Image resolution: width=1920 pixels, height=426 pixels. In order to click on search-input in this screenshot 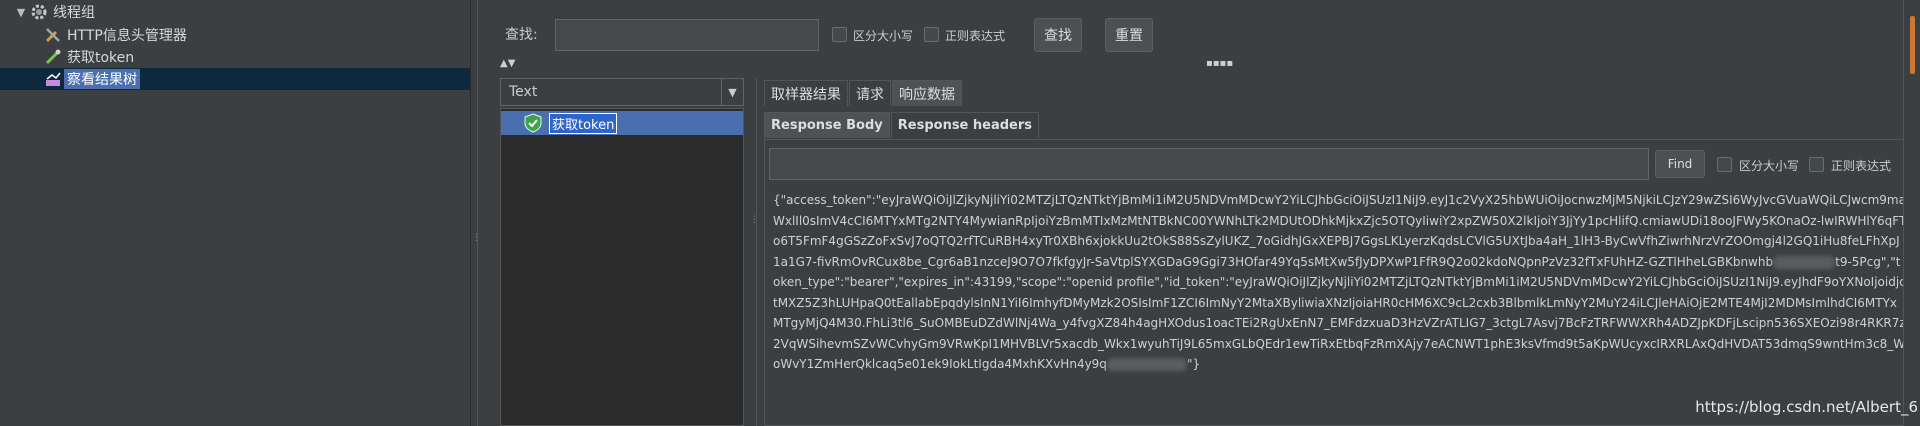, I will do `click(687, 35)`.